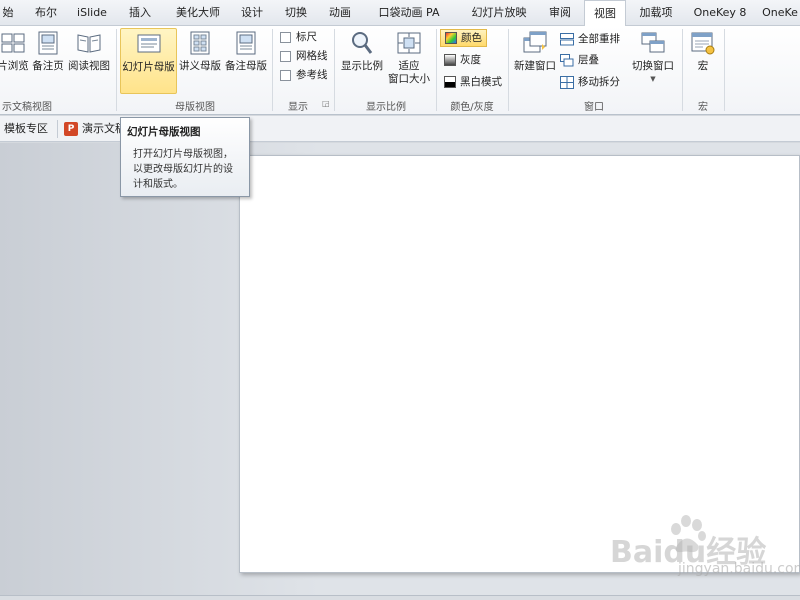 This screenshot has height=600, width=800. What do you see at coordinates (164, 132) in the screenshot?
I see `tooltip-title: 幻灯片母版视图` at bounding box center [164, 132].